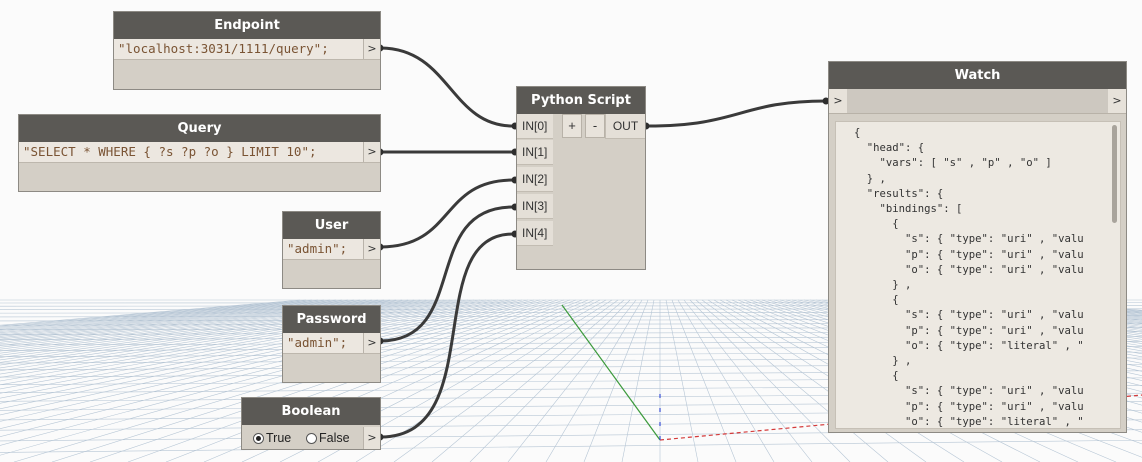 The width and height of the screenshot is (1142, 462). Describe the element at coordinates (331, 225) in the screenshot. I see `node-title: User` at that location.